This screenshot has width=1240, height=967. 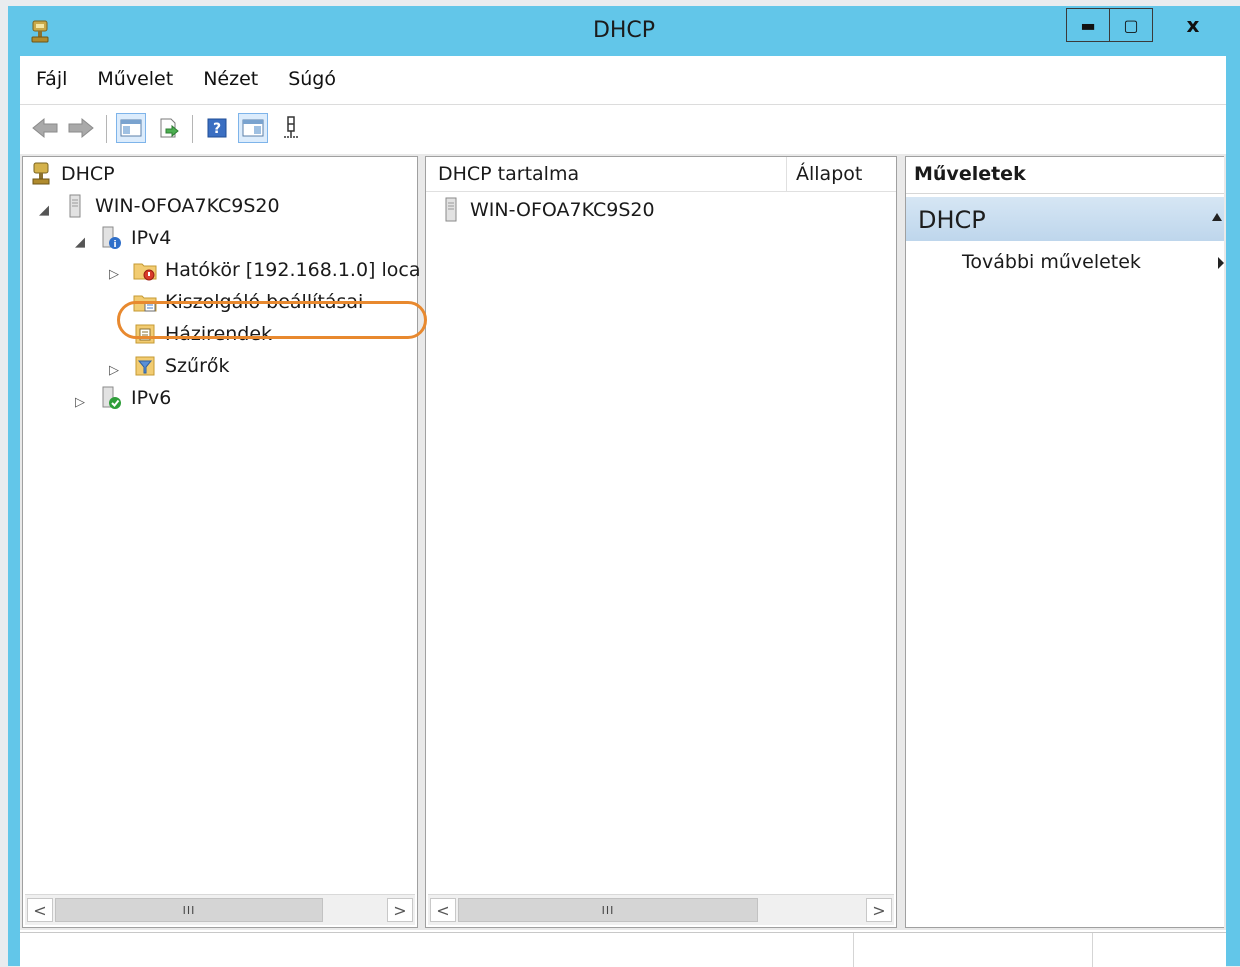 I want to click on help-icon: ?, so click(x=217, y=128).